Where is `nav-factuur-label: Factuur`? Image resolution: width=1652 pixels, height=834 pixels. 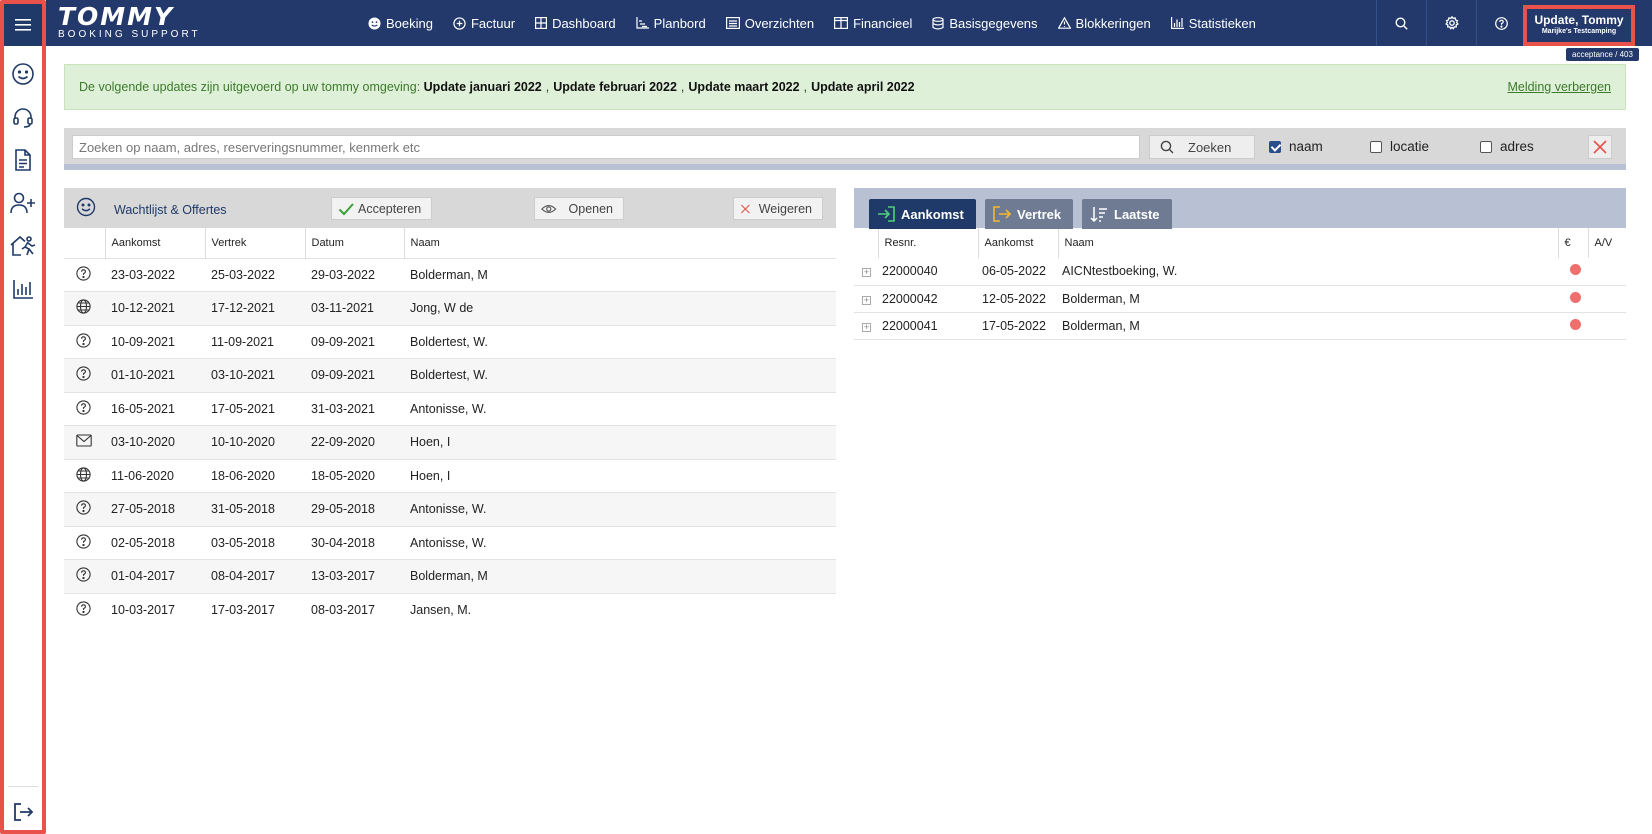
nav-factuur-label: Factuur is located at coordinates (493, 23).